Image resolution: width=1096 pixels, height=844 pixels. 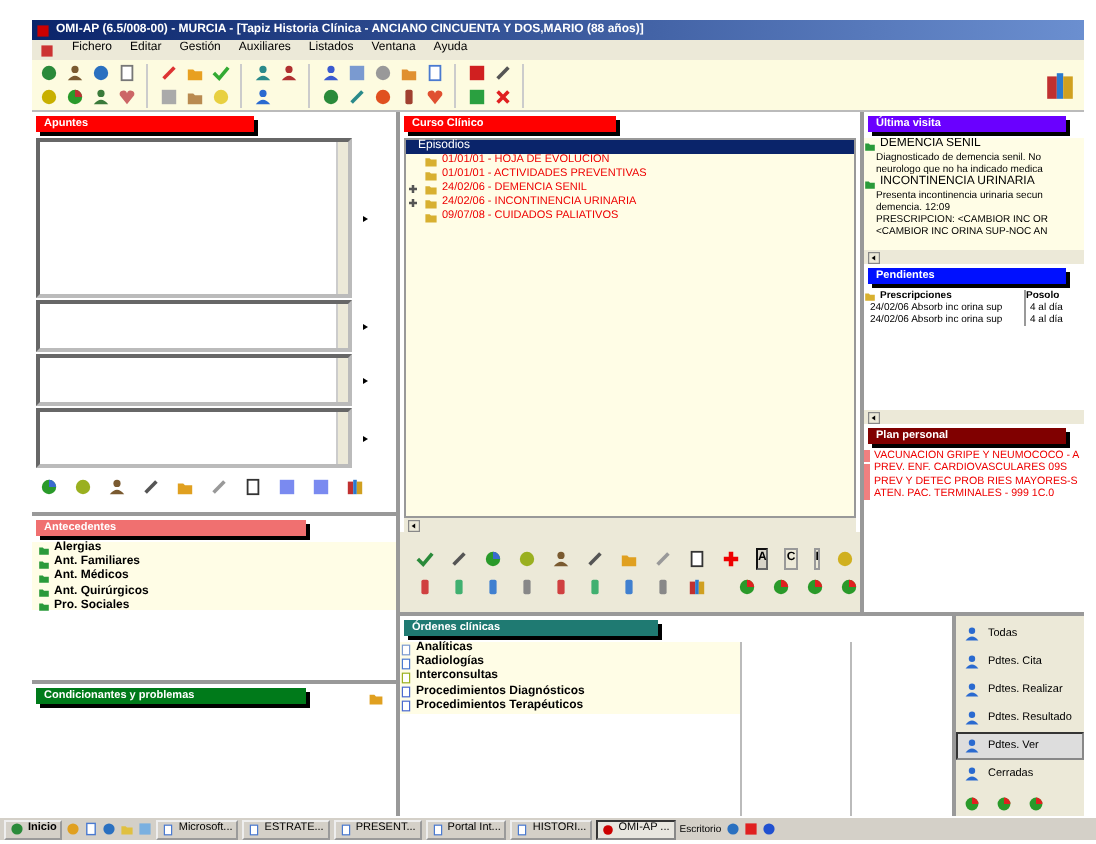 What do you see at coordinates (503, 96) in the screenshot?
I see `close-icon` at bounding box center [503, 96].